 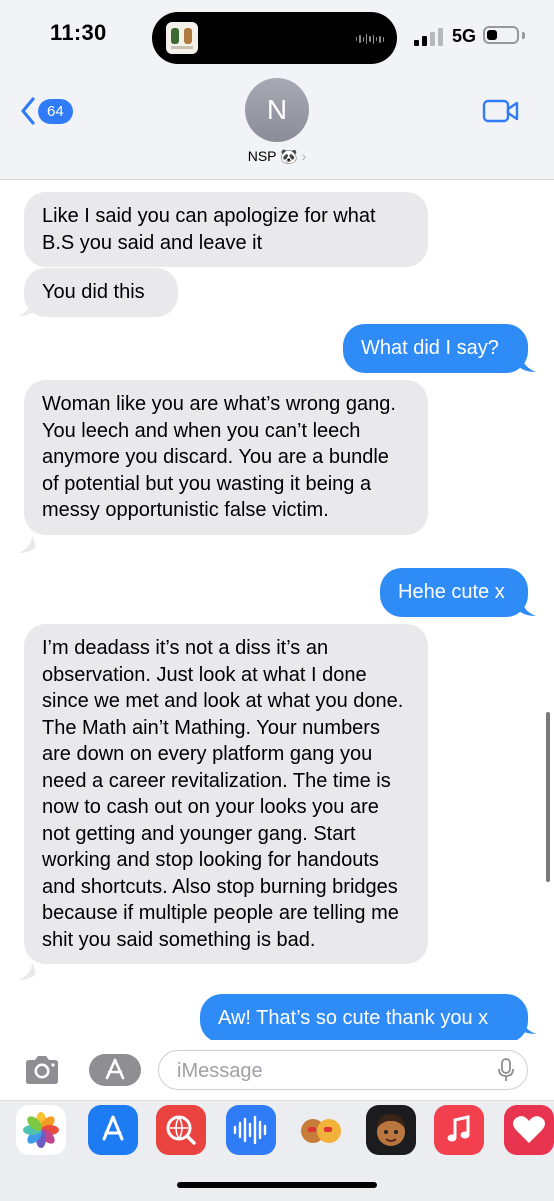 I want to click on now-playing-thumbnail, so click(x=182, y=38).